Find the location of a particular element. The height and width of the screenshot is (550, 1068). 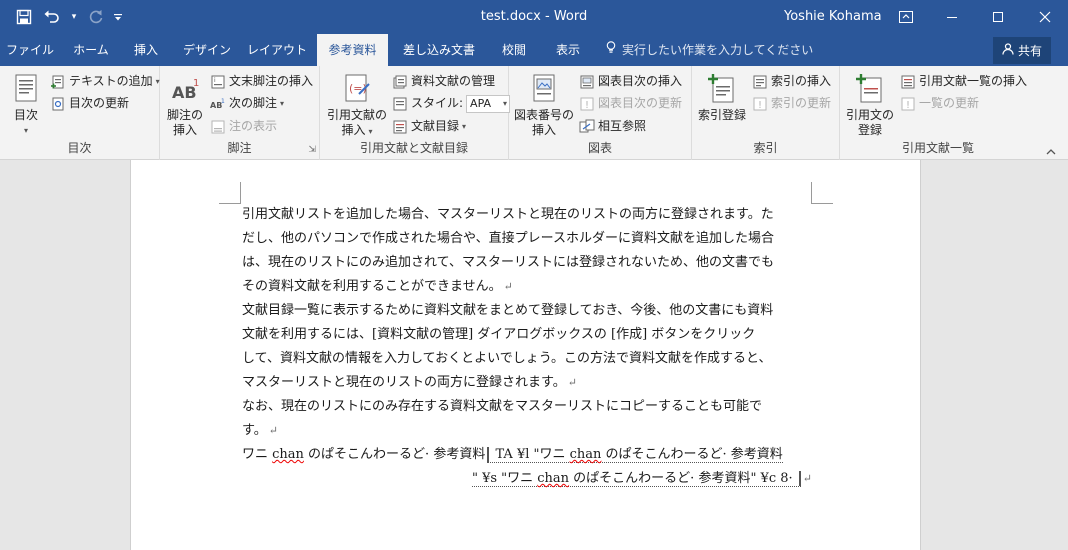

style-select: スタイル: APA ▾ is located at coordinates (451, 103).